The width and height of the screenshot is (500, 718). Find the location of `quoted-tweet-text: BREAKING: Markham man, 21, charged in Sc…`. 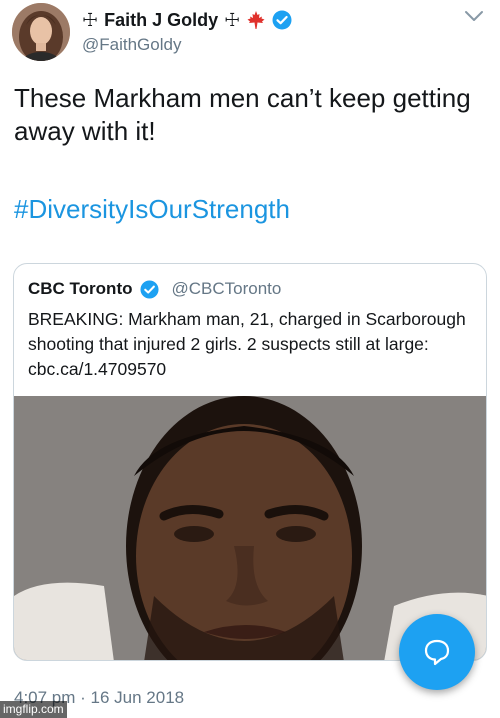

quoted-tweet-text: BREAKING: Markham man, 21, charged in Sc… is located at coordinates (247, 344).